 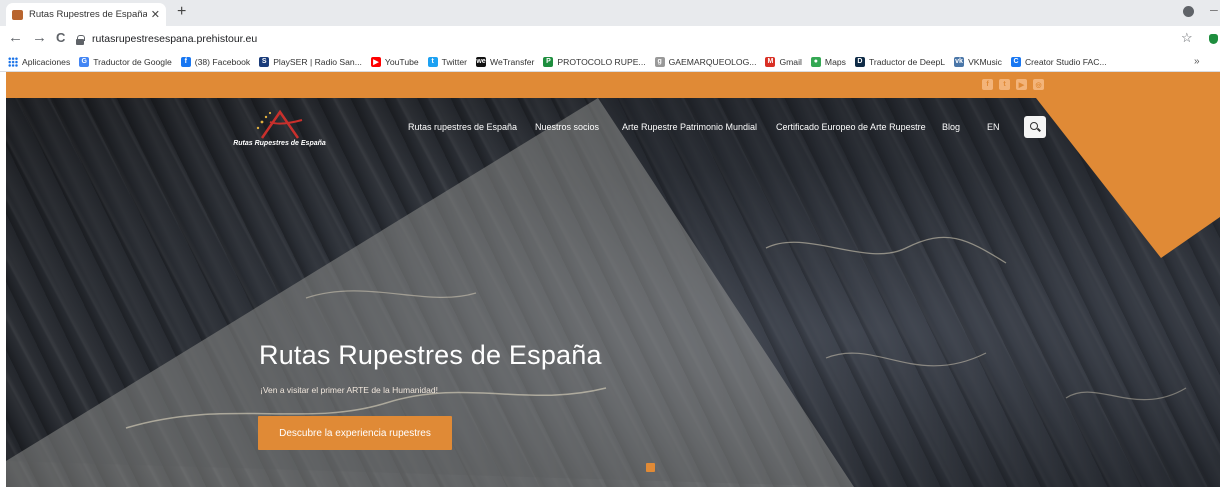 What do you see at coordinates (181, 12) in the screenshot?
I see `new-tab-button: +` at bounding box center [181, 12].